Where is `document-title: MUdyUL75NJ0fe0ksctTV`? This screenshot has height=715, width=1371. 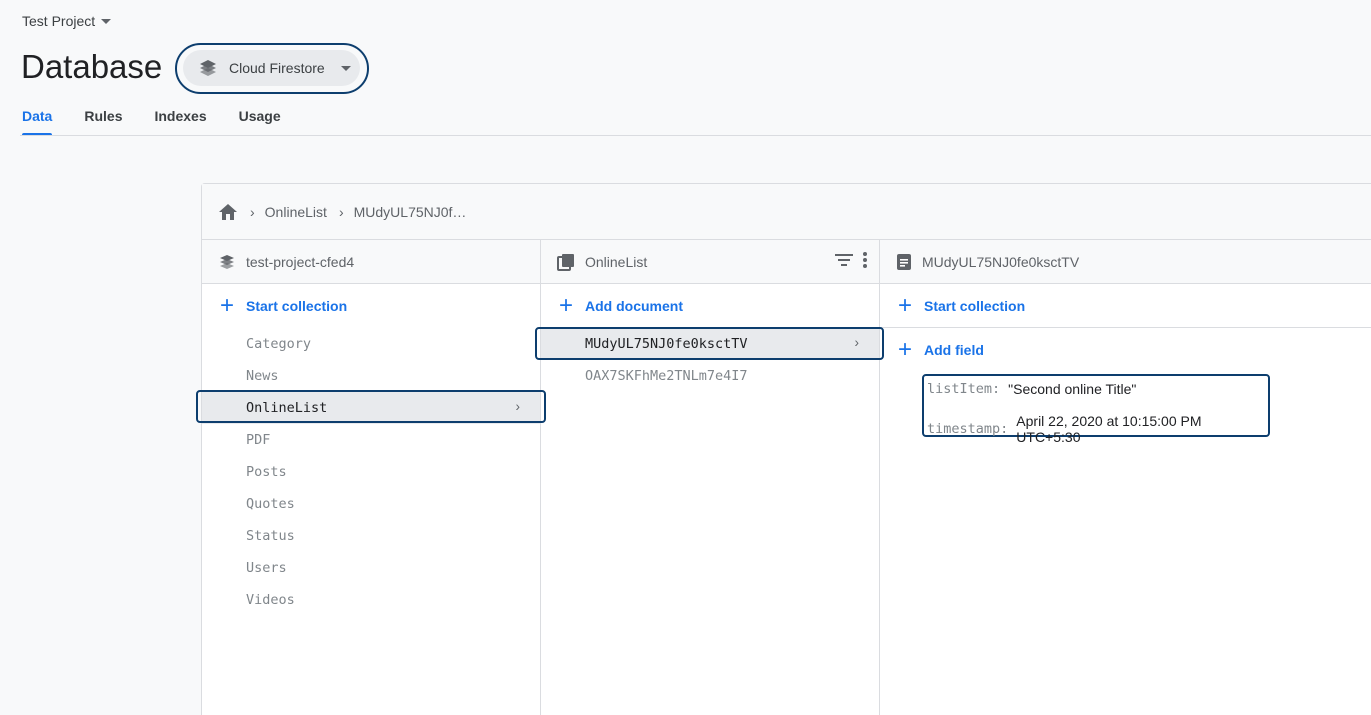 document-title: MUdyUL75NJ0fe0ksctTV is located at coordinates (1001, 261).